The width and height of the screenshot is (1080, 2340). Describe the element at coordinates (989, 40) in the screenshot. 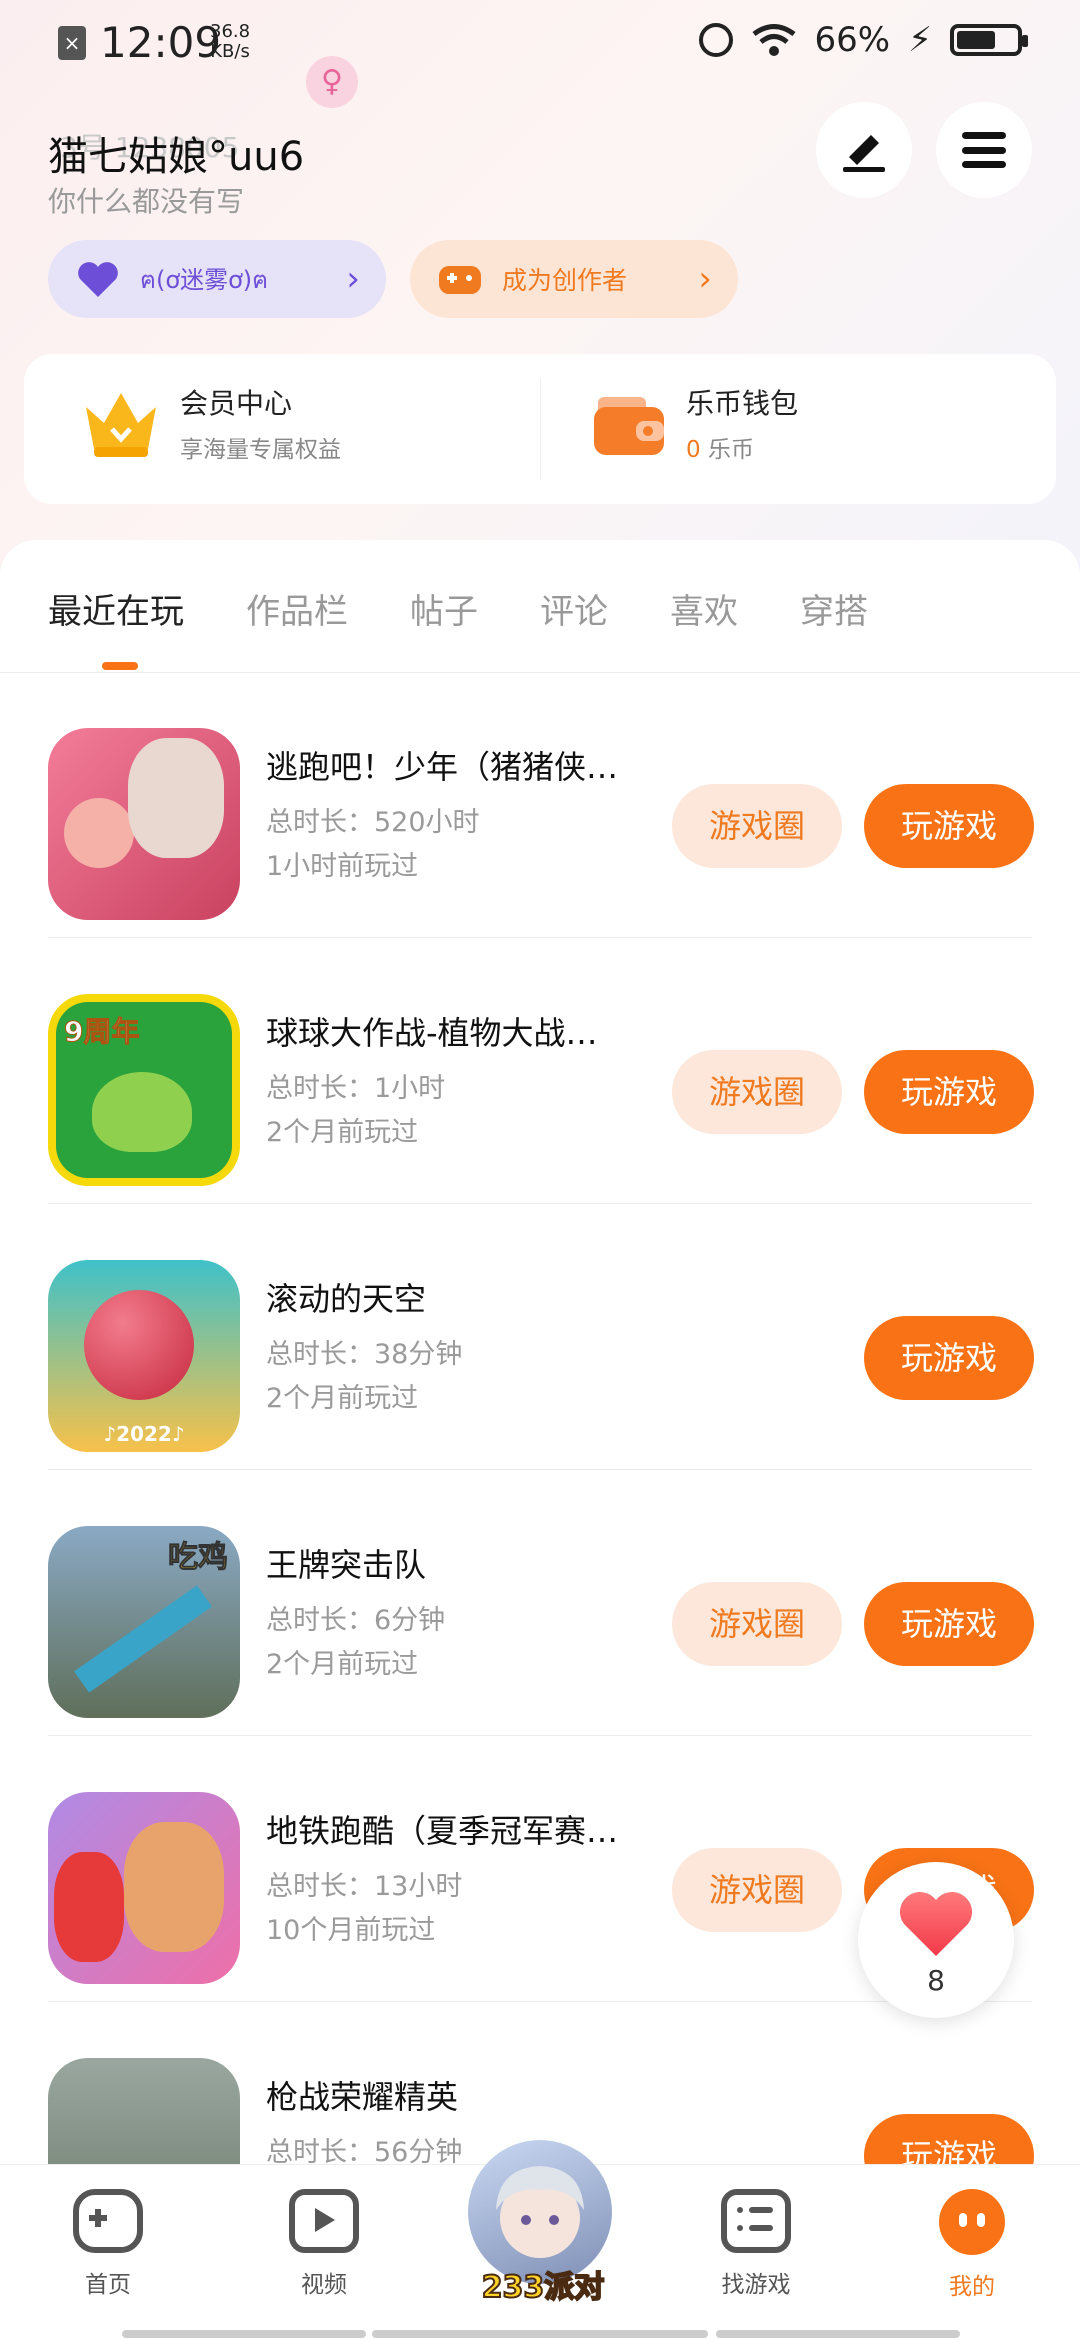

I see `battery-icon` at that location.